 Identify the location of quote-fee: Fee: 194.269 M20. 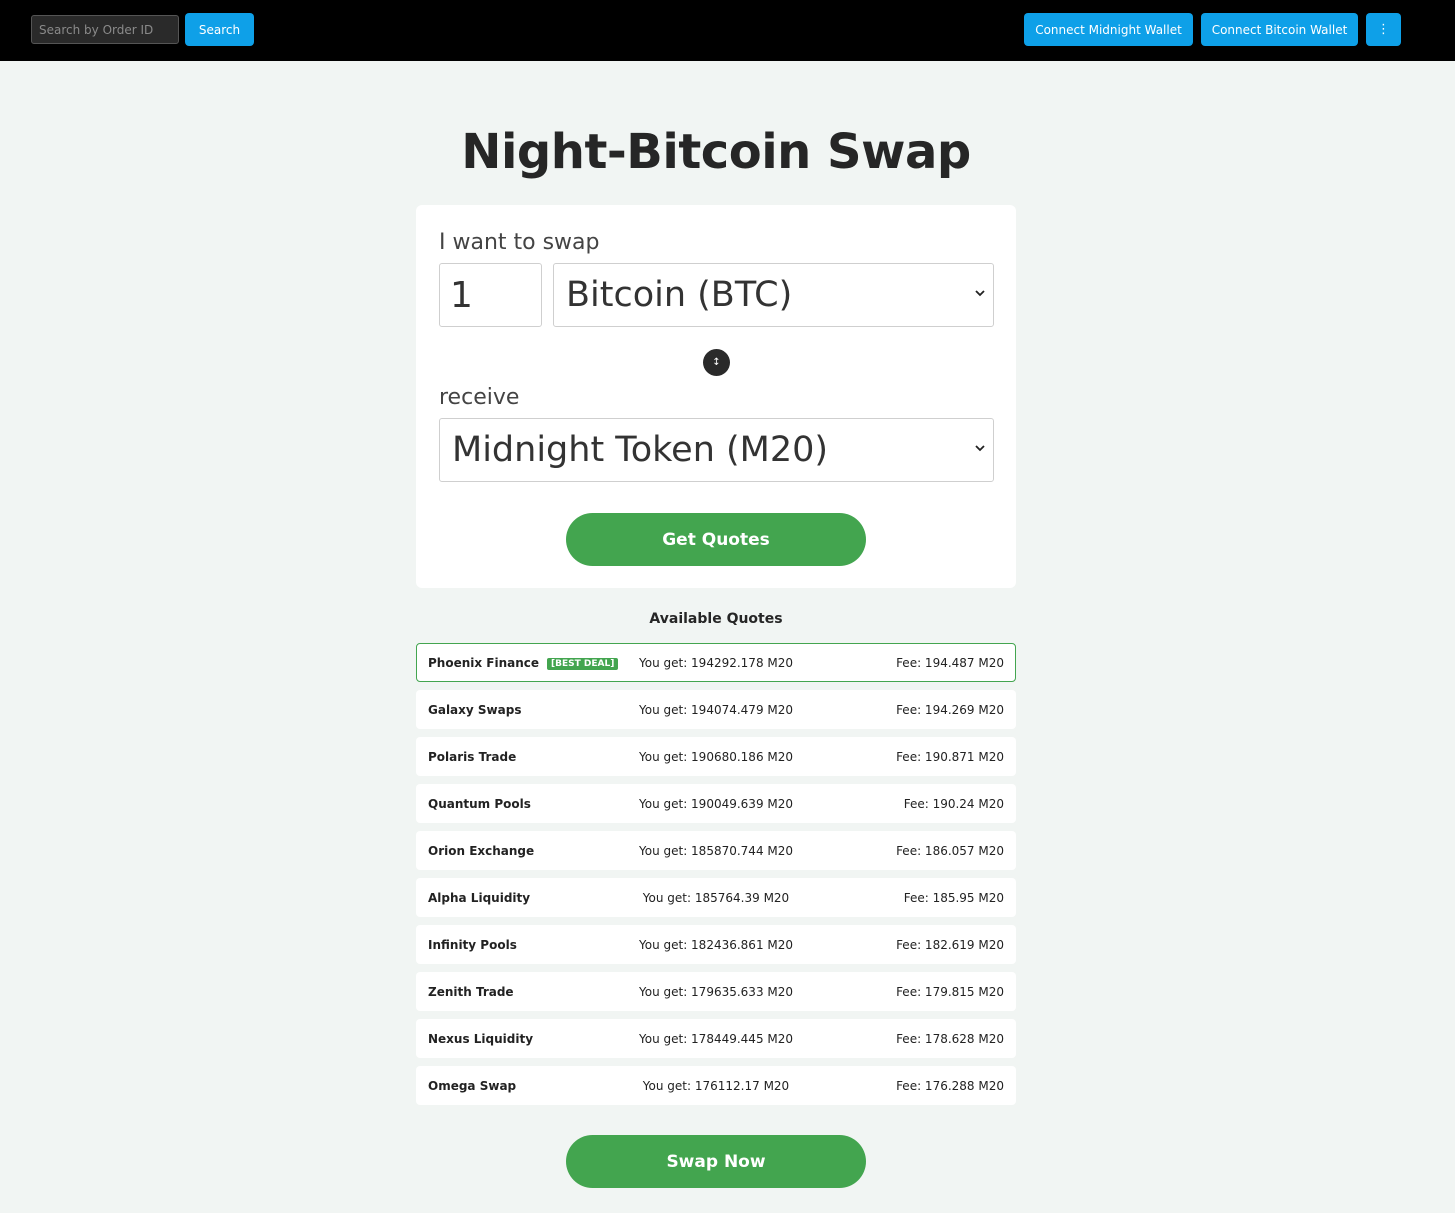
(950, 710).